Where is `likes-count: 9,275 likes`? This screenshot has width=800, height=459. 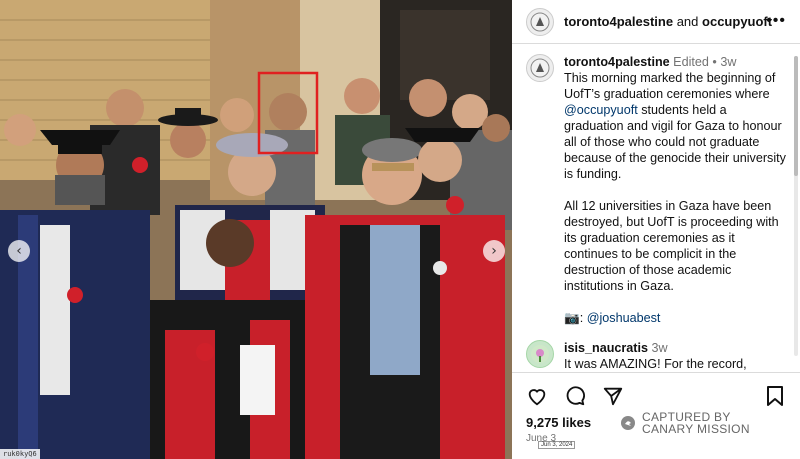 likes-count: 9,275 likes is located at coordinates (558, 422).